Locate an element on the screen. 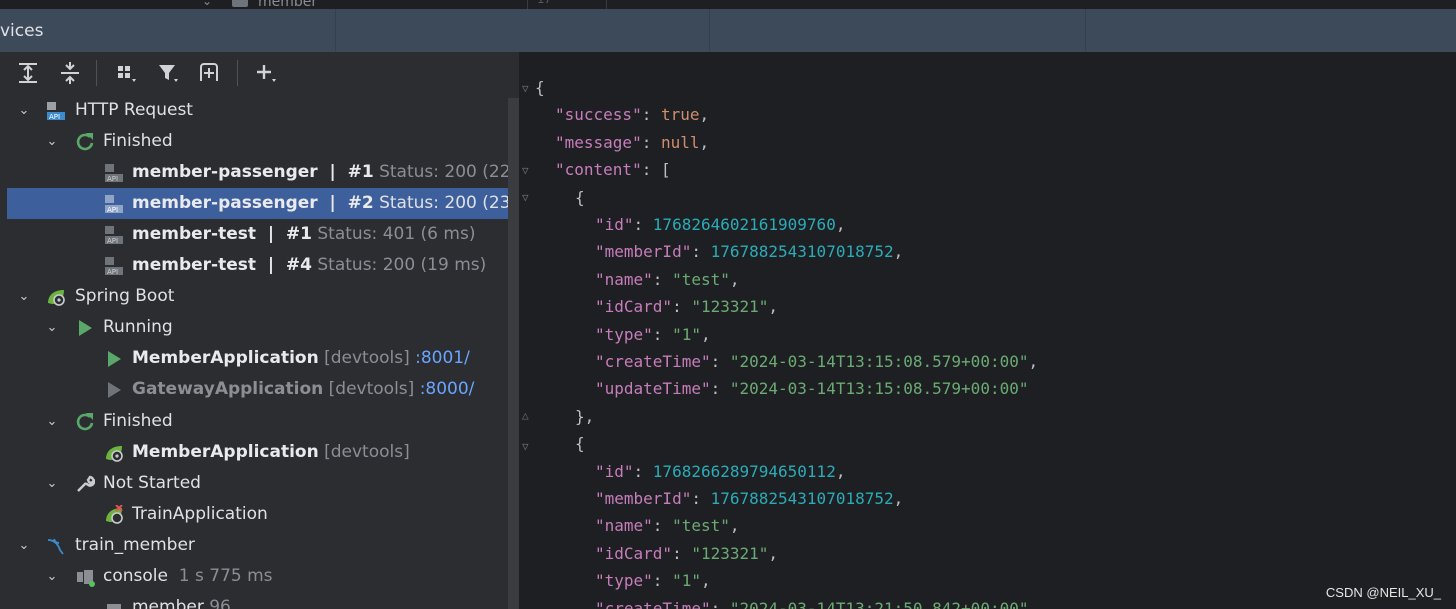 The width and height of the screenshot is (1456, 609). group-icon is located at coordinates (126, 73).